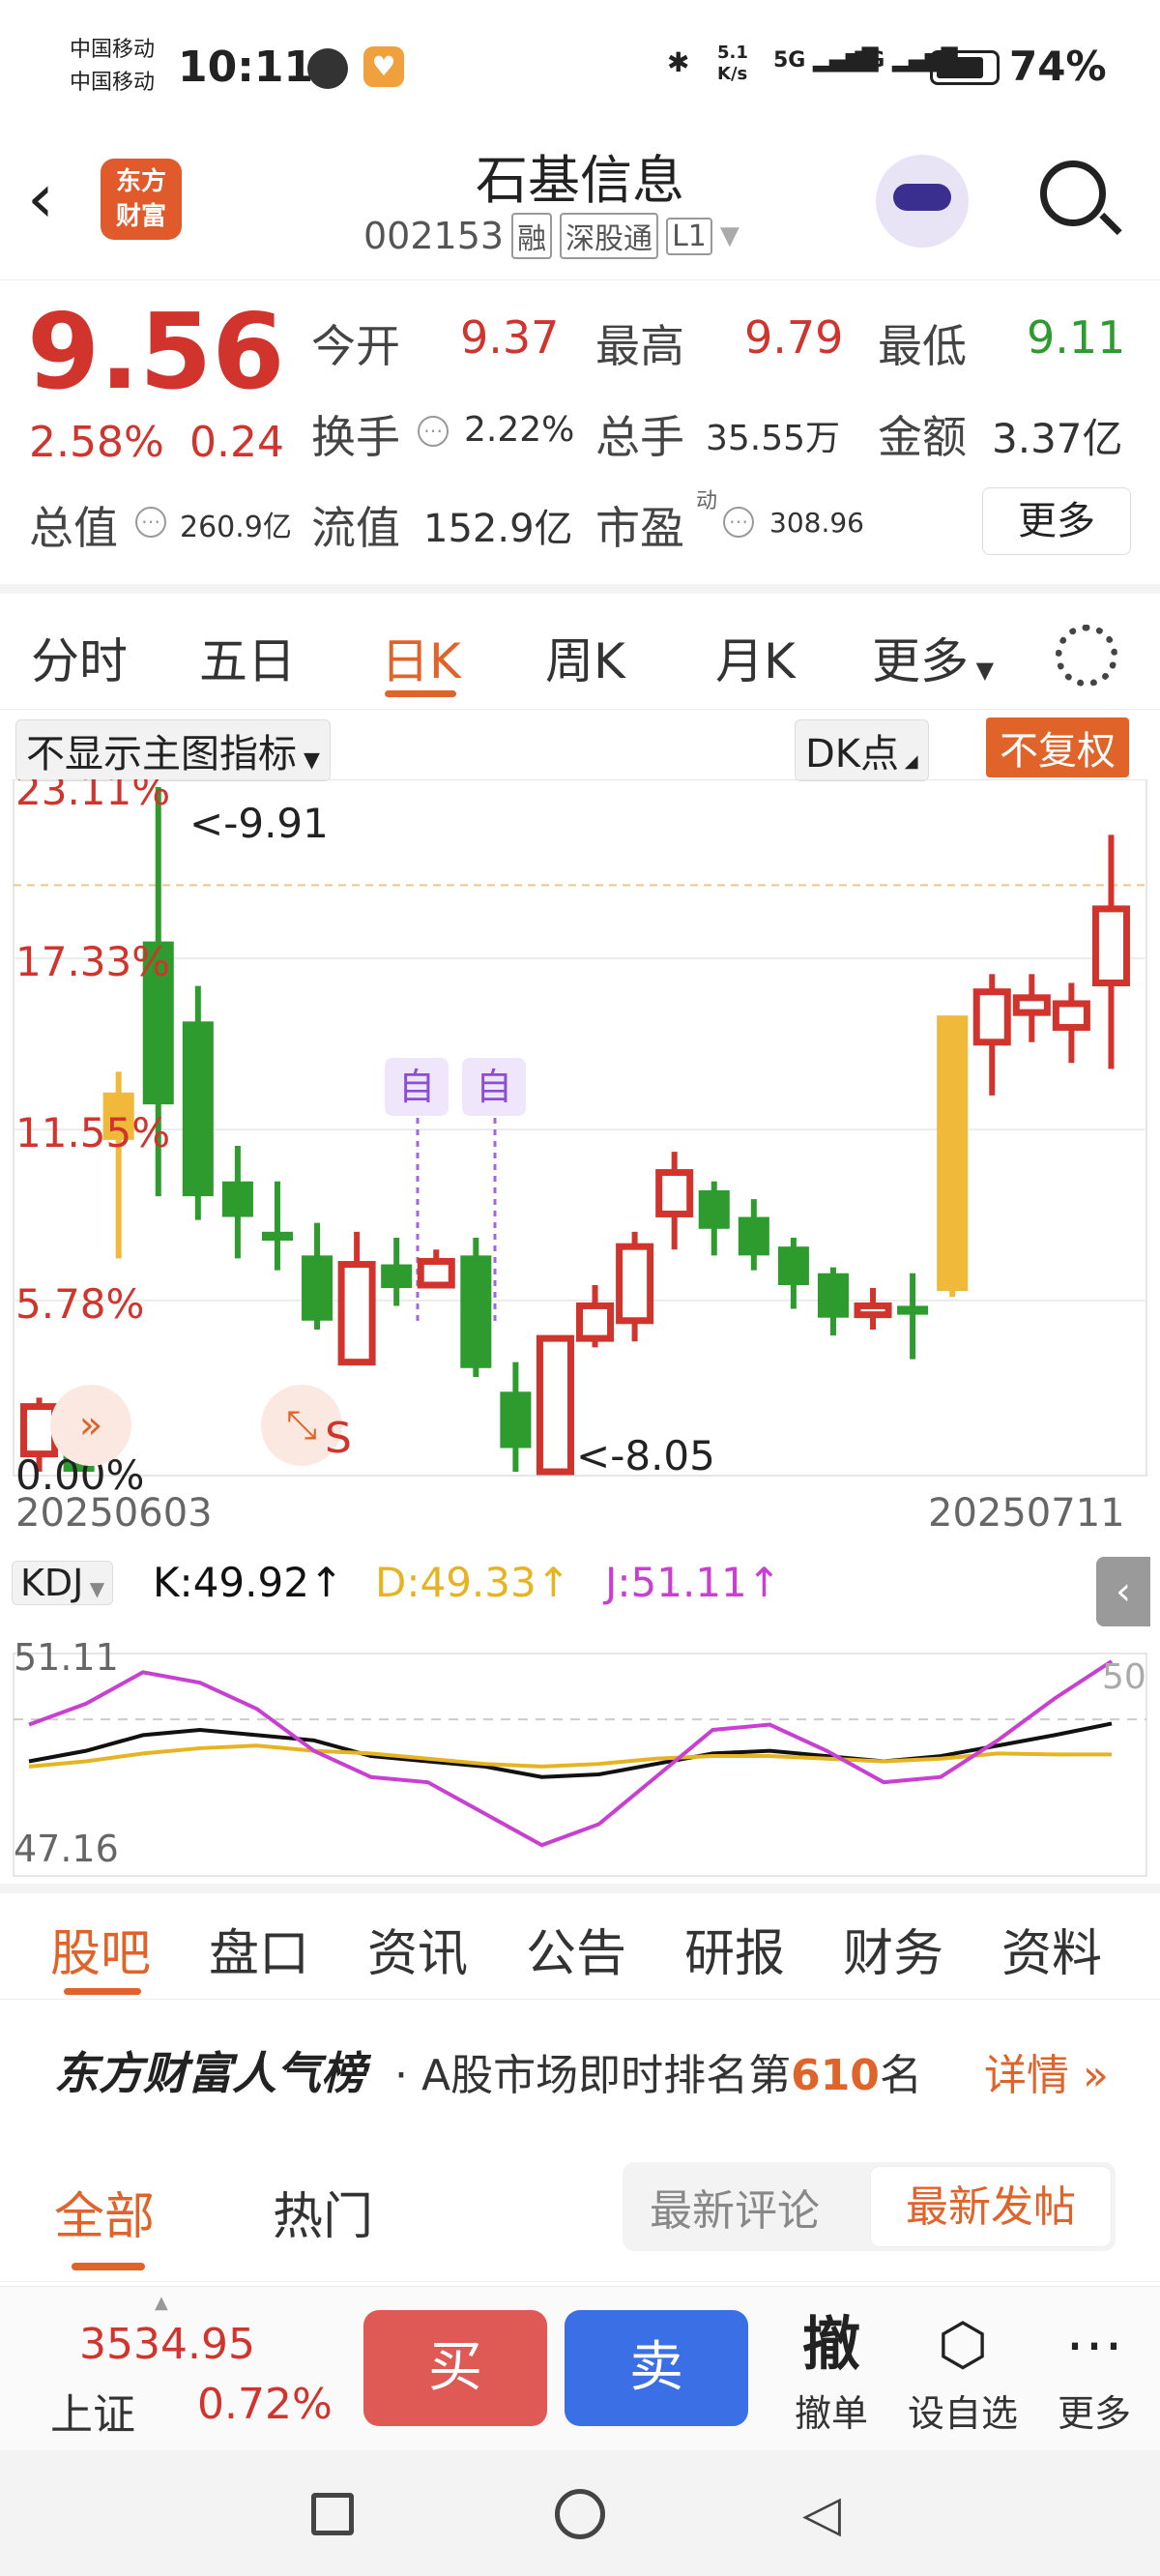 The image size is (1160, 2576). Describe the element at coordinates (510, 337) in the screenshot. I see `open-value: 9.37` at that location.